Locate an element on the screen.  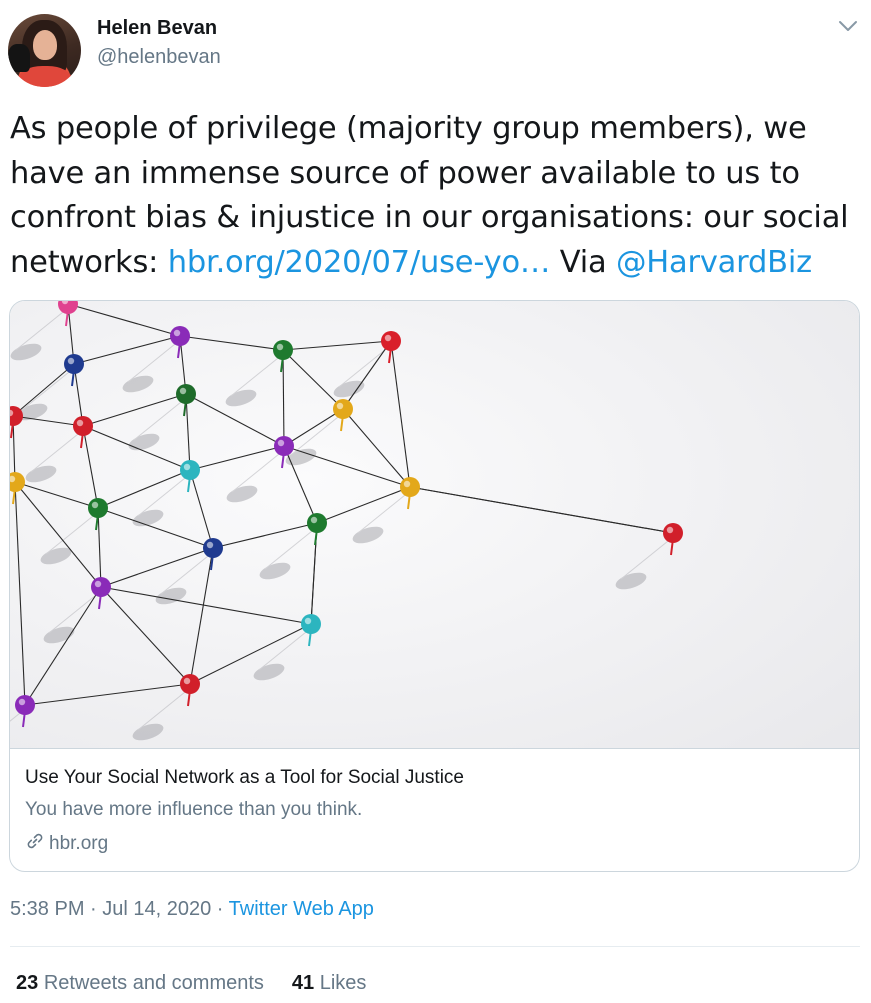
likes-count: 41 is located at coordinates (303, 983).